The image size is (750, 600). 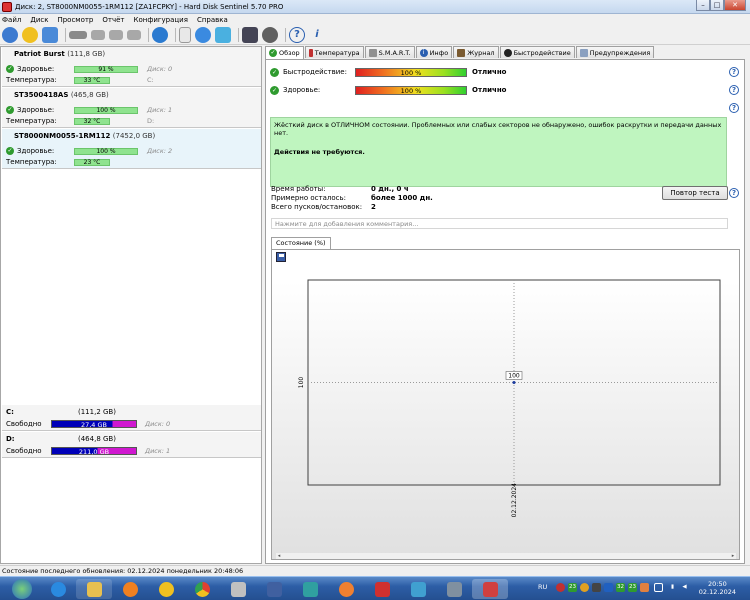 I want to click on document-icon, so click(x=185, y=34).